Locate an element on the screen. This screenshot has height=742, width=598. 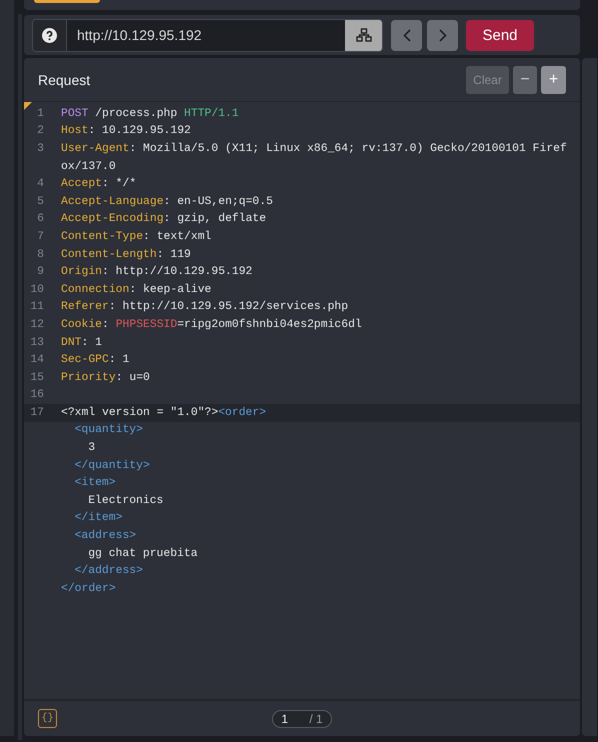
code-line: Content-Length: 119 is located at coordinates (126, 254).